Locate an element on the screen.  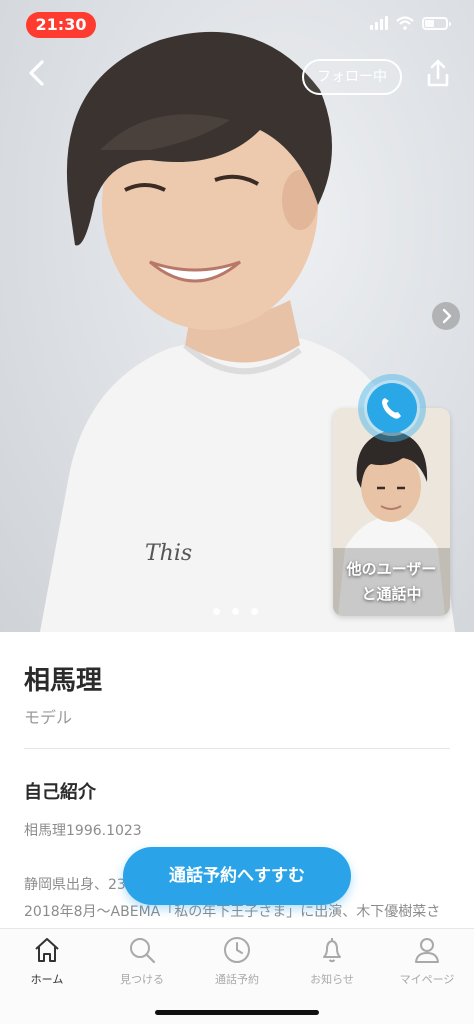
following-button: フォロー中 is located at coordinates (352, 77).